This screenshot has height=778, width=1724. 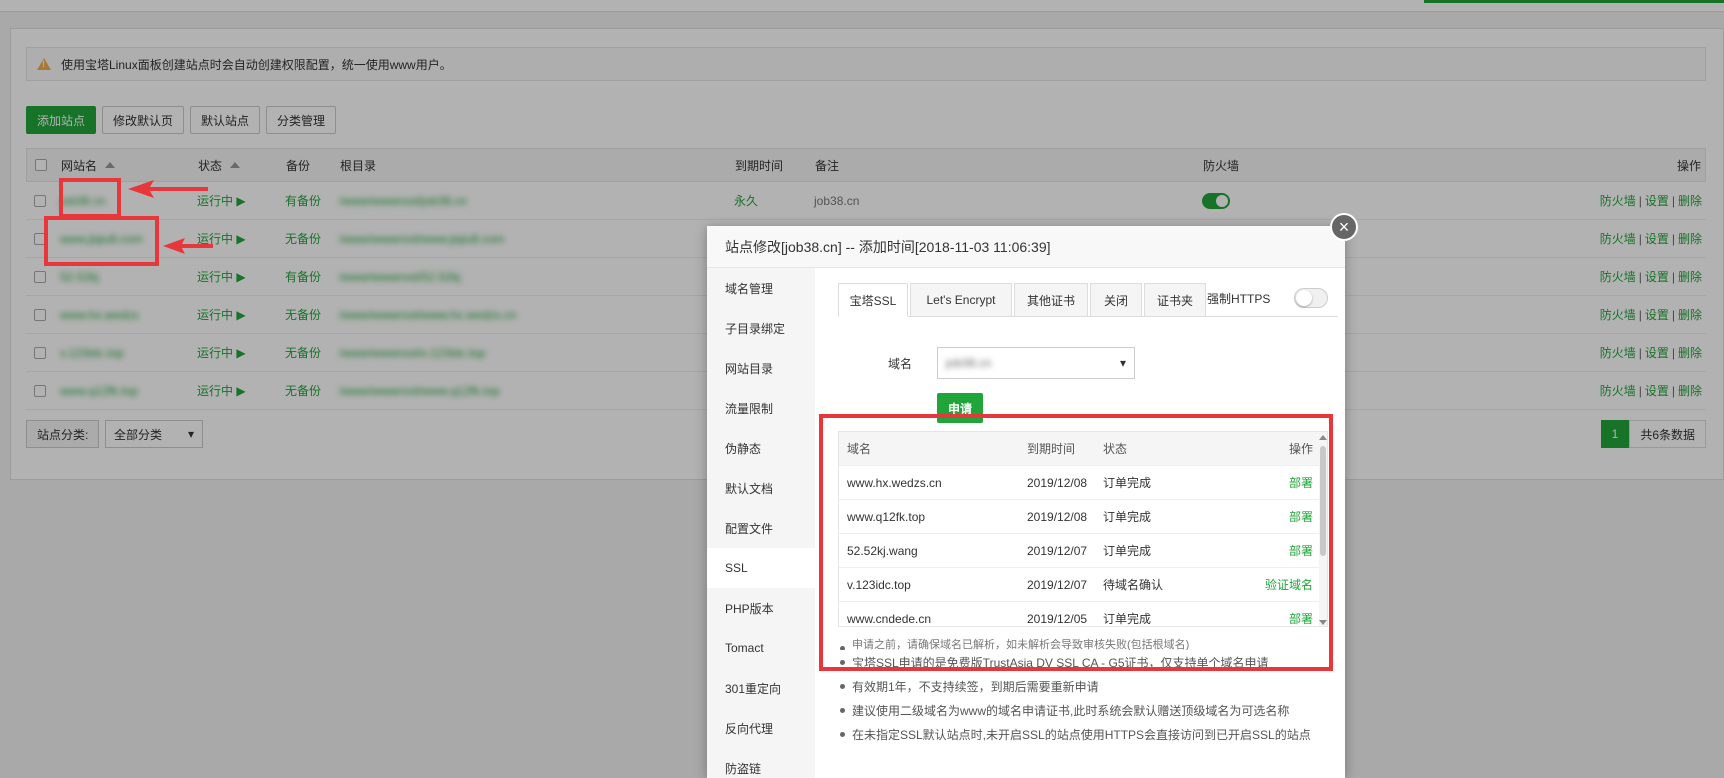 I want to click on caret-down-icon: ▾, so click(x=1122, y=363).